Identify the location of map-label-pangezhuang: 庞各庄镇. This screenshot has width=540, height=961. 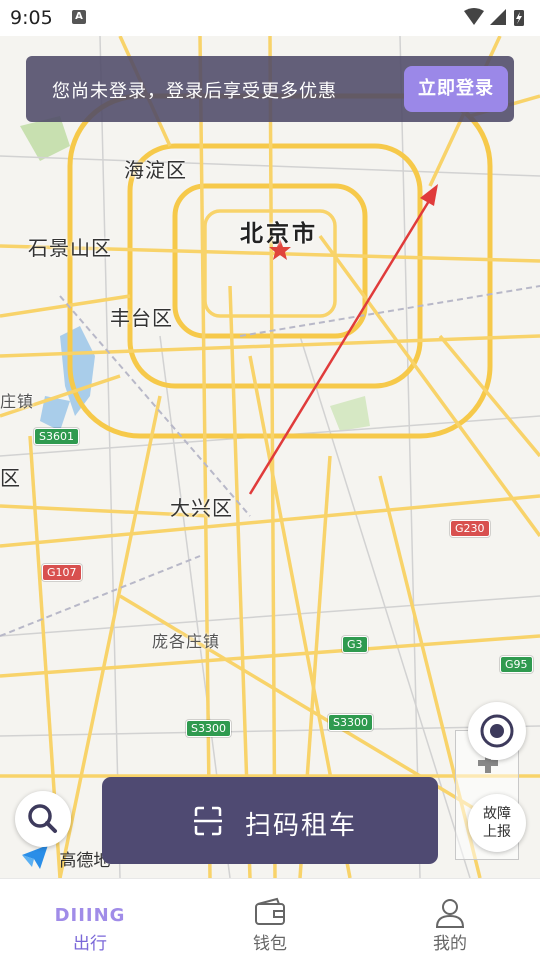
(186, 641).